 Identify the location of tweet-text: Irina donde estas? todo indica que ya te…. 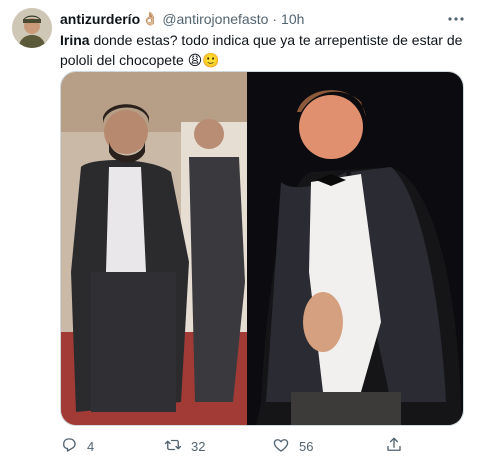
(262, 50).